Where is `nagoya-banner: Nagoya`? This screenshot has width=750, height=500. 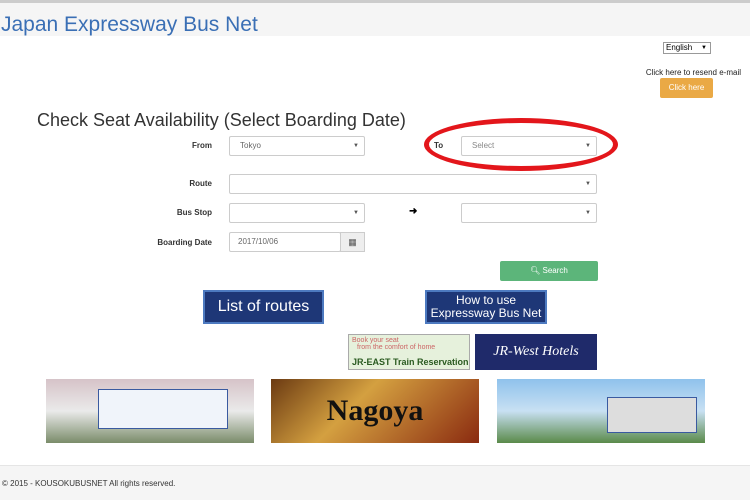
nagoya-banner: Nagoya is located at coordinates (375, 411).